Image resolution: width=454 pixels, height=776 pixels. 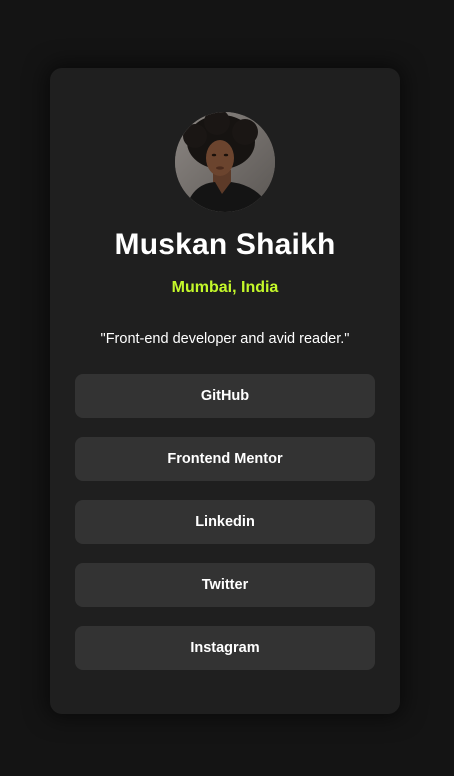 I want to click on profile-name: Muskan Shaikh, so click(x=225, y=244).